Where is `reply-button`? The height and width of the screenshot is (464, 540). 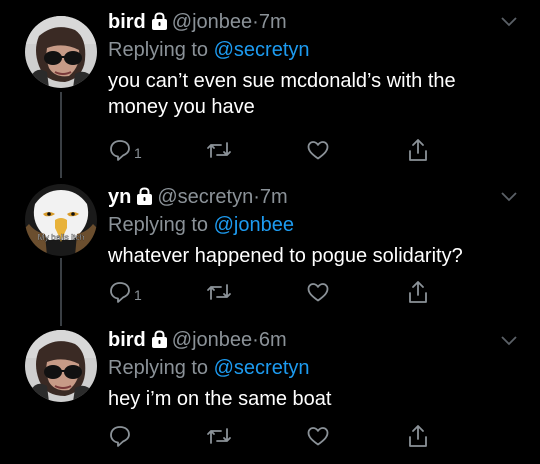
reply-button is located at coordinates (121, 436).